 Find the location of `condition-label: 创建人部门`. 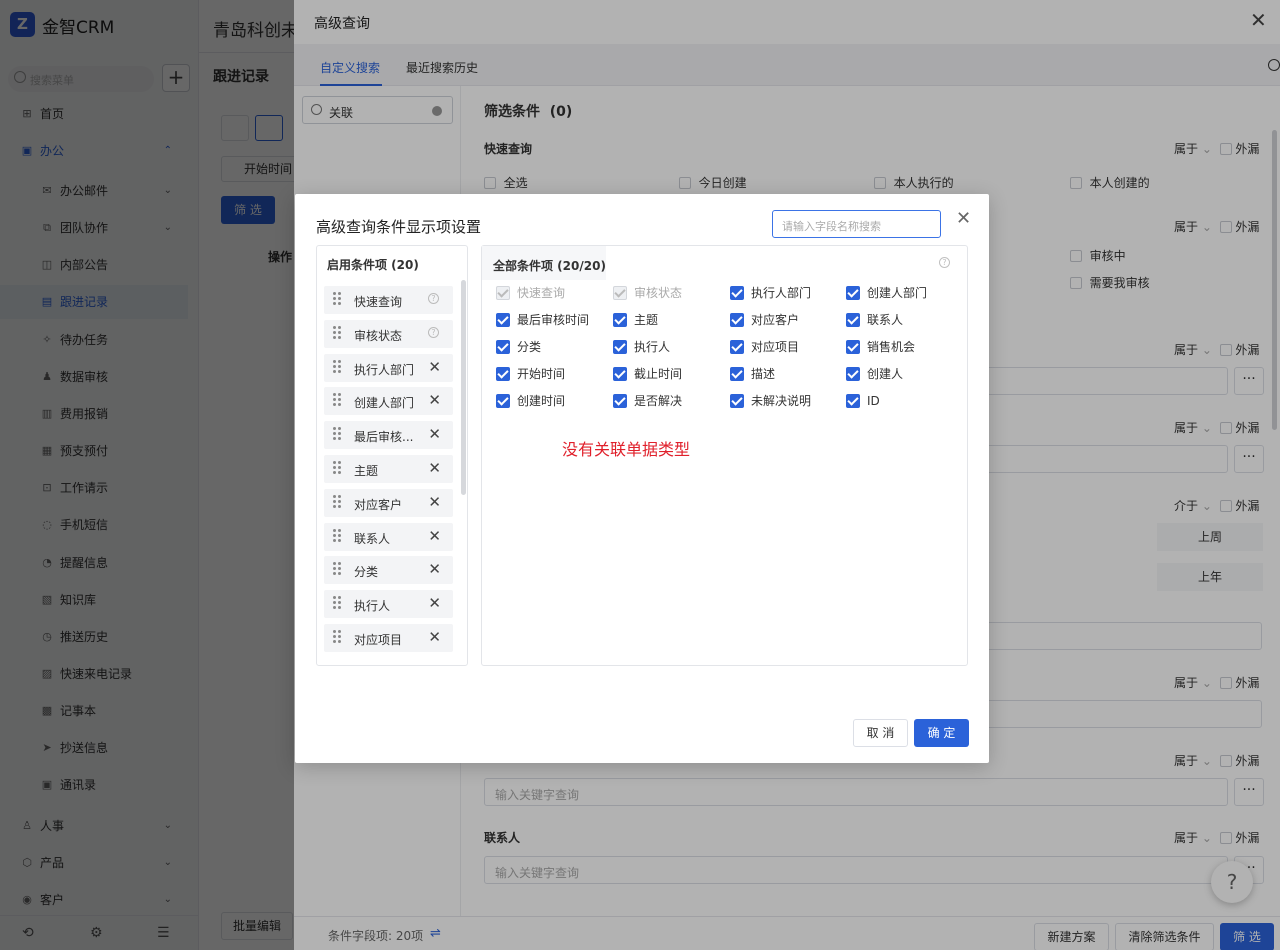

condition-label: 创建人部门 is located at coordinates (897, 293).